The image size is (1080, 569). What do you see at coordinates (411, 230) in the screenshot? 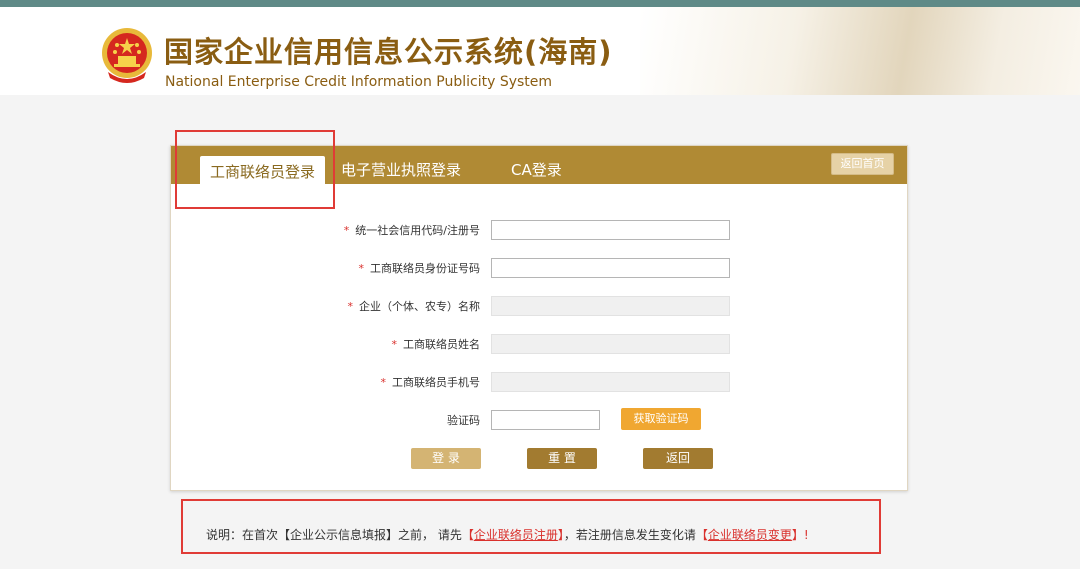
I see `credit-code-label: * 统一社会信用代码/注册号` at bounding box center [411, 230].